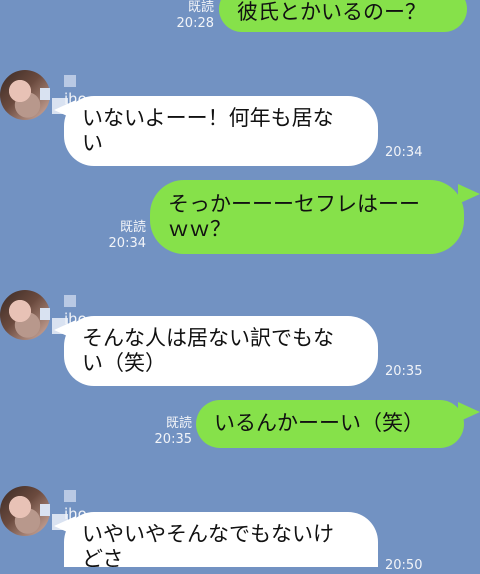  What do you see at coordinates (404, 152) in the screenshot?
I see `timestamp: 20:34` at bounding box center [404, 152].